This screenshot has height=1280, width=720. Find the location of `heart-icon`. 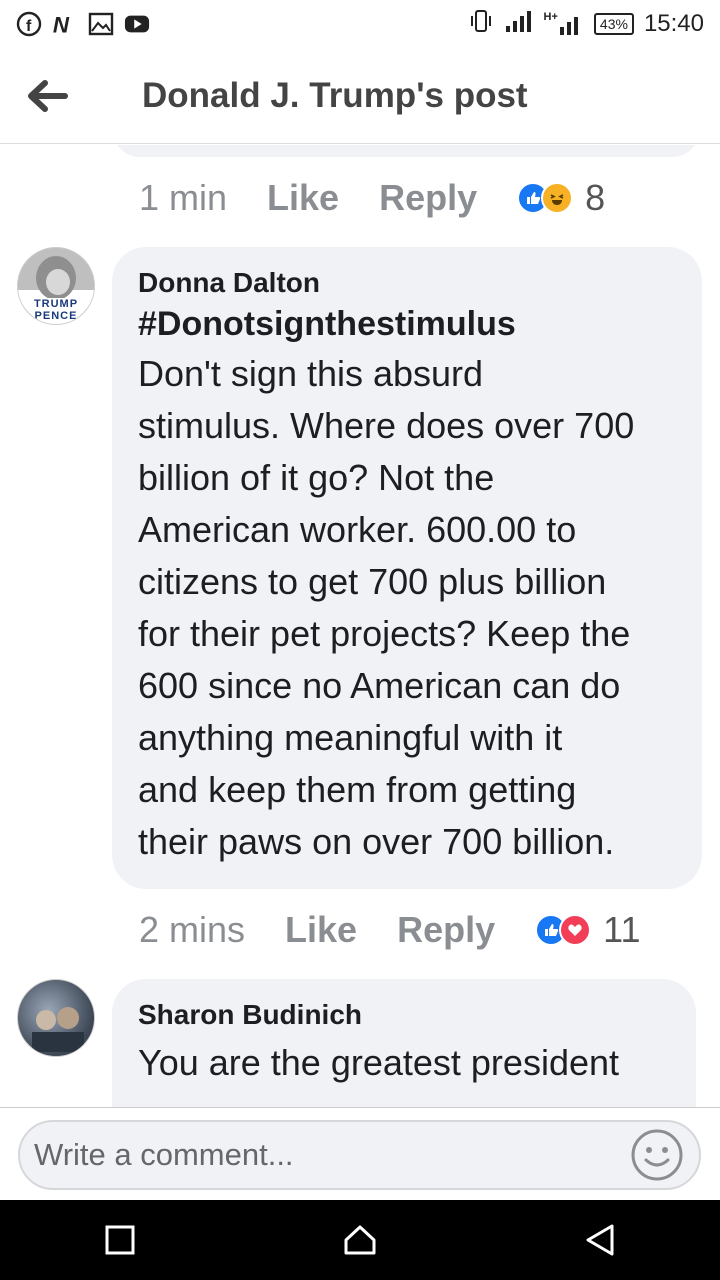

heart-icon is located at coordinates (575, 930).